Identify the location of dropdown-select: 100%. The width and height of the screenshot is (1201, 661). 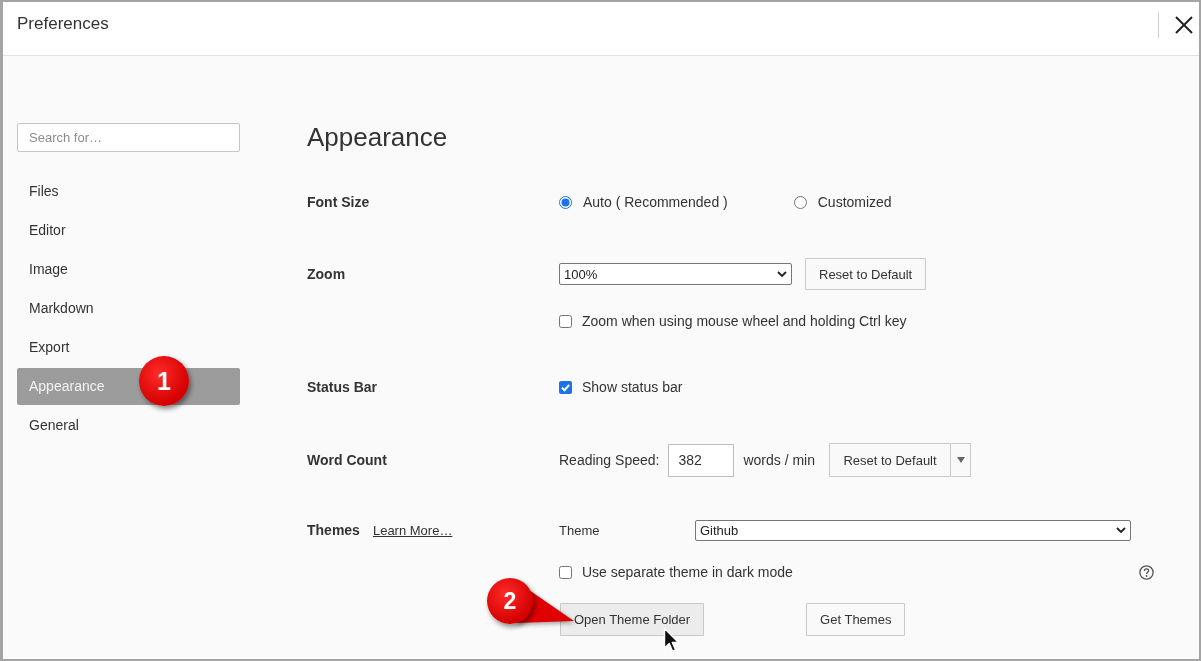
(675, 274).